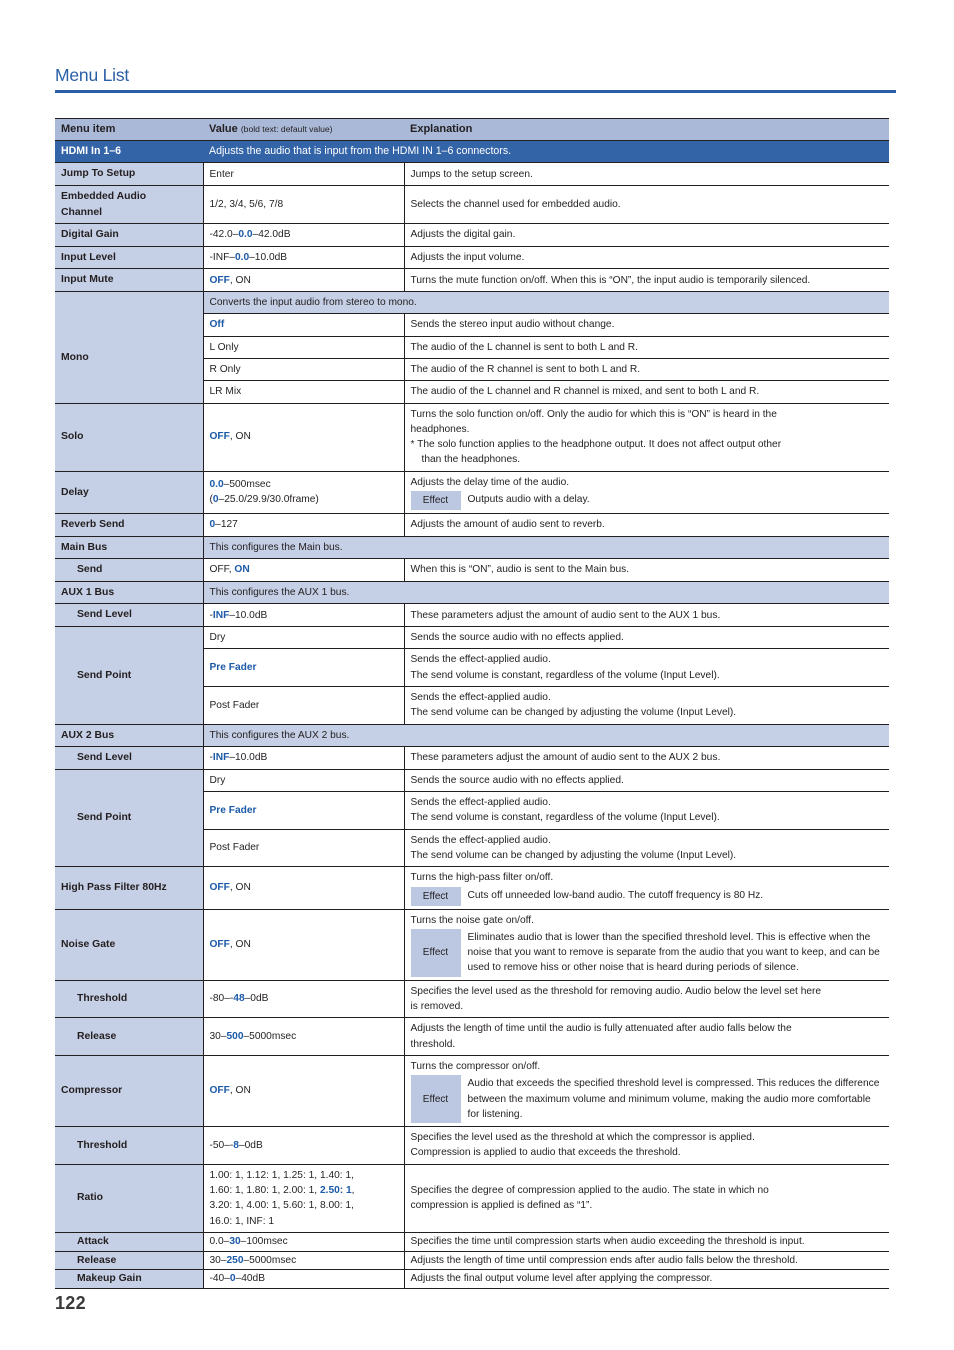  I want to click on row-value-aux2-sp-1: Pre Fader, so click(304, 810).